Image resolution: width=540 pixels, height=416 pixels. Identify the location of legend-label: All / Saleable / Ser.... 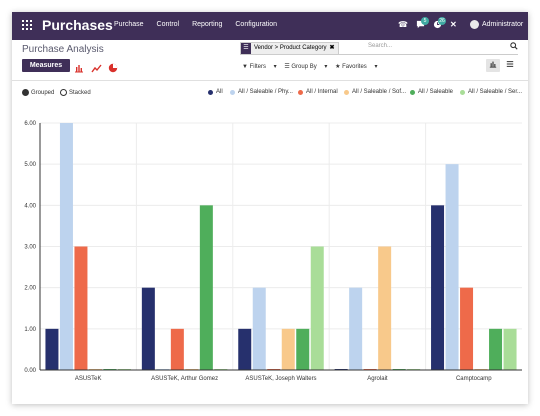
(495, 92).